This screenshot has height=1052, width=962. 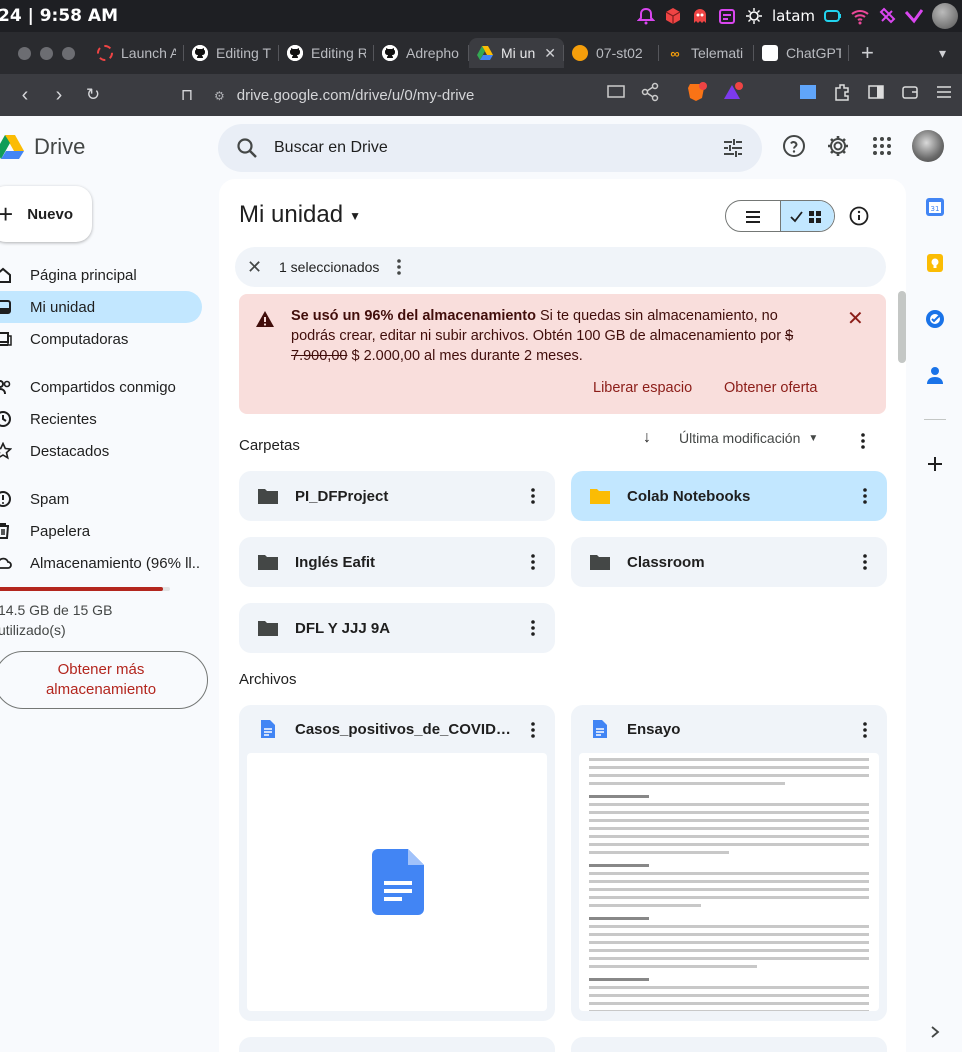 I want to click on scrollbar, so click(x=902, y=327).